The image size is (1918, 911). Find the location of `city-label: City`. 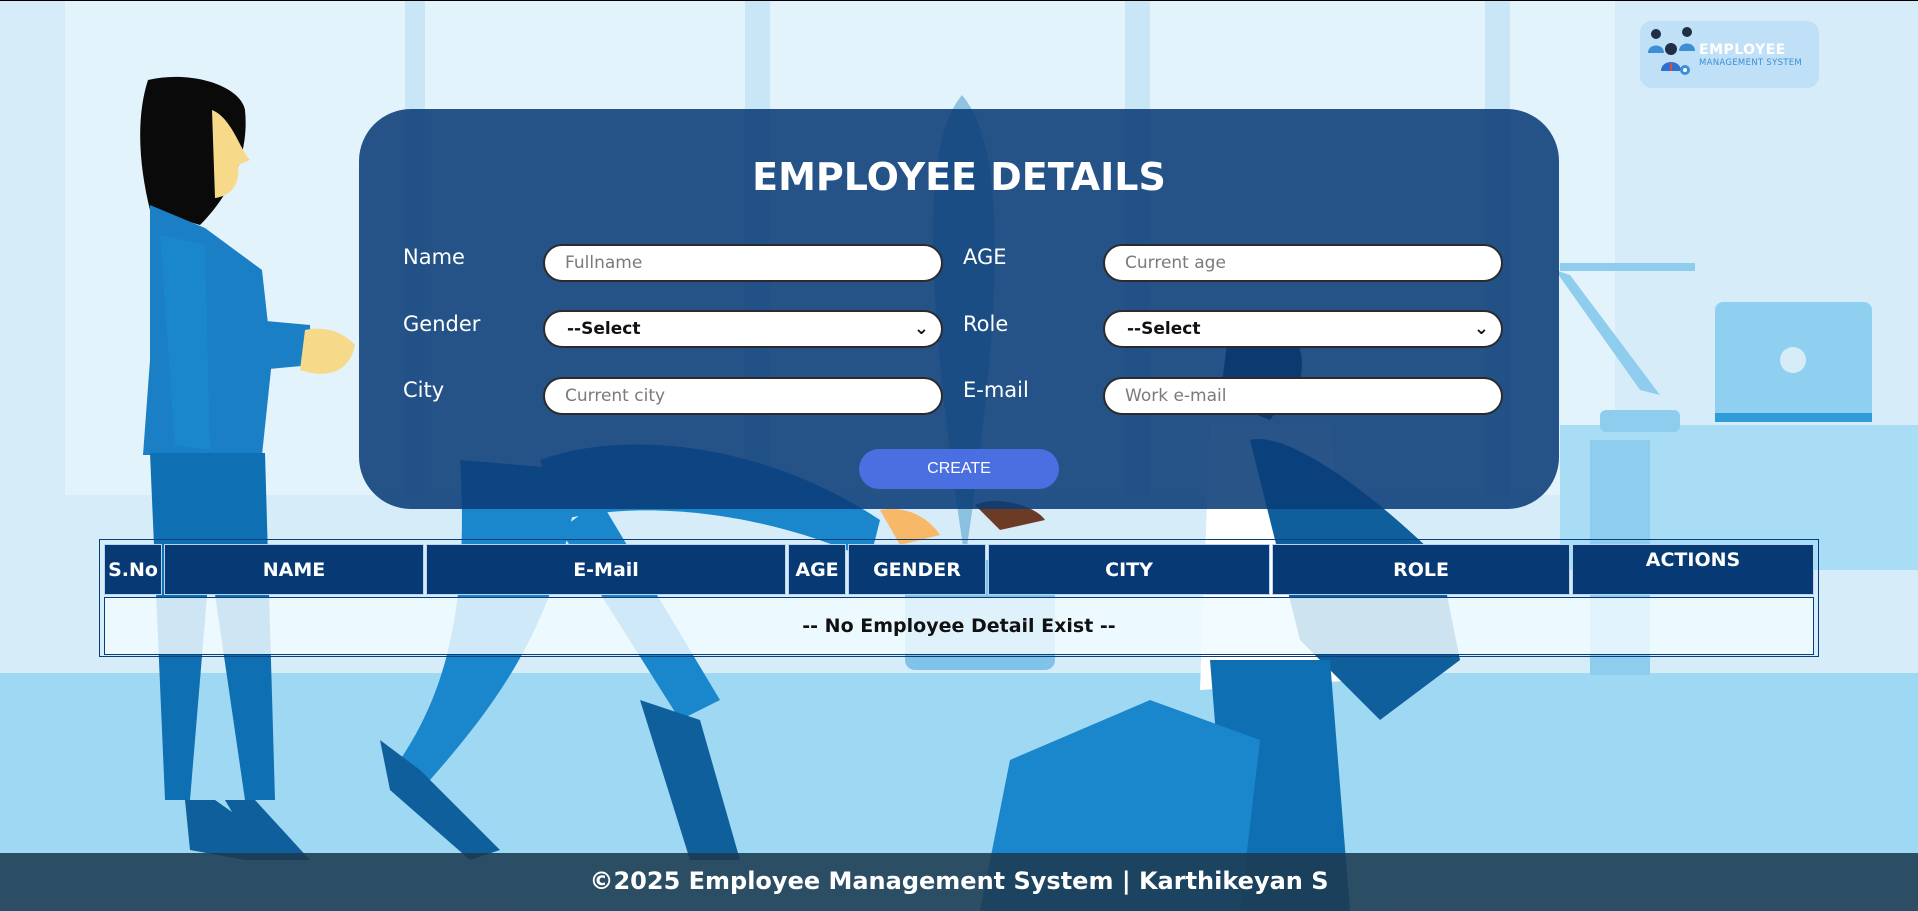

city-label: City is located at coordinates (424, 390).